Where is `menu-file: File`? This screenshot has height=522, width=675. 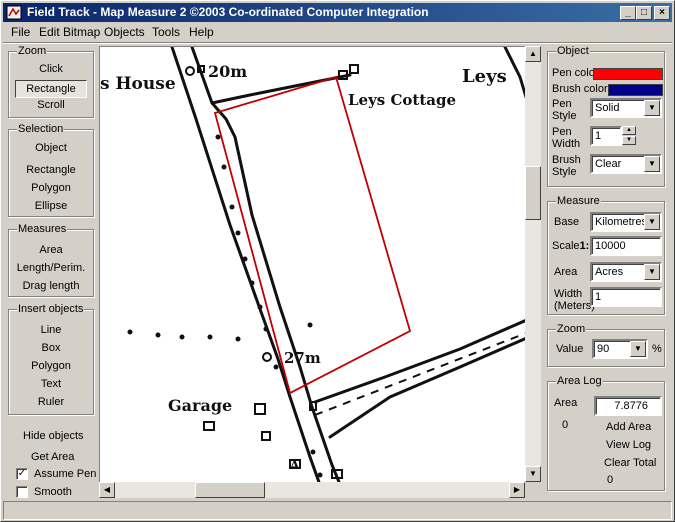
menu-file: File is located at coordinates (20, 32).